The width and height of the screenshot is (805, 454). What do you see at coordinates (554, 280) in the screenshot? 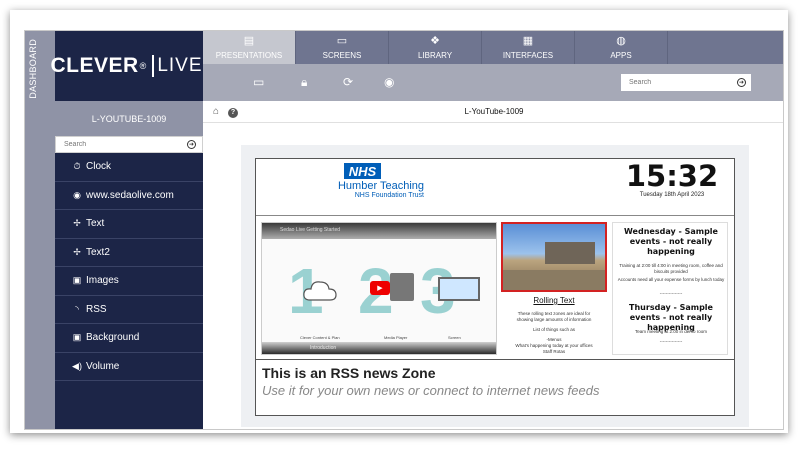
I see `town-shape` at bounding box center [554, 280].